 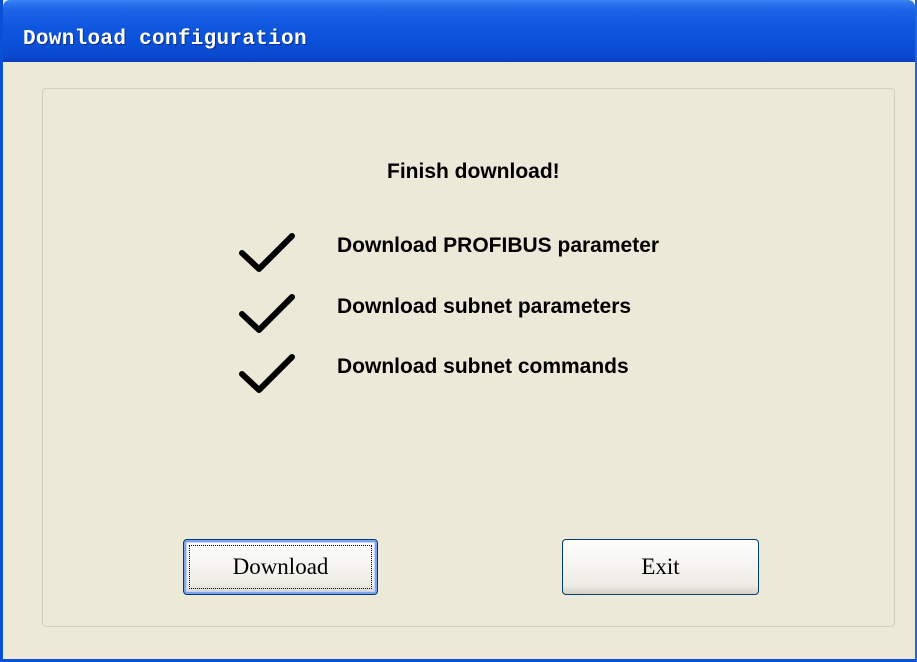 I want to click on download-button: Download, so click(x=280, y=567).